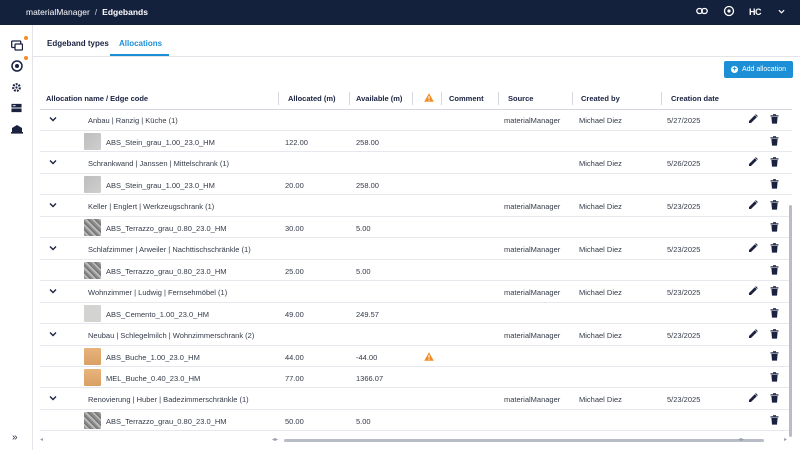 This screenshot has width=800, height=450. What do you see at coordinates (702, 12) in the screenshot?
I see `link-icon` at bounding box center [702, 12].